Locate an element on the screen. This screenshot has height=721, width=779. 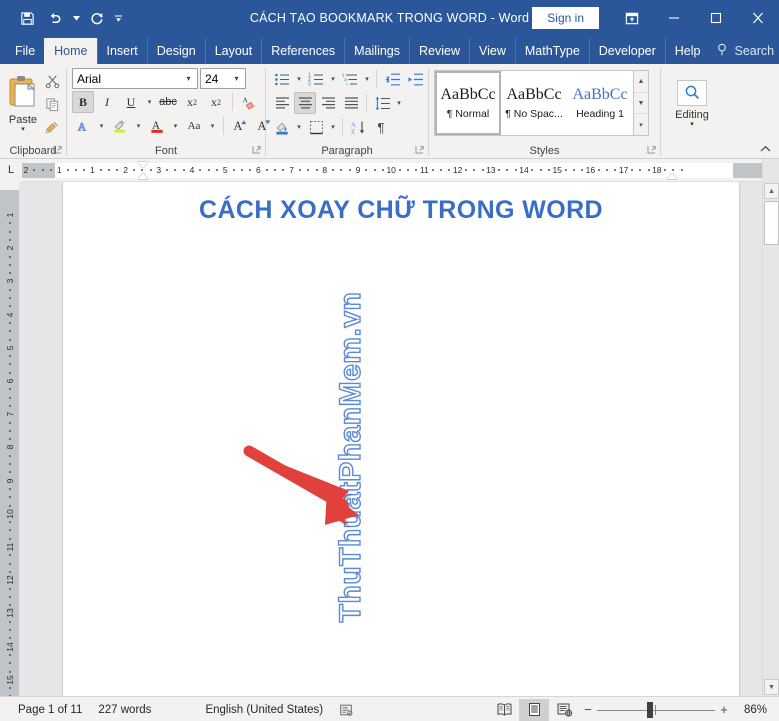
style-normal: AaBbCc ¶ Normal is located at coordinates (468, 103).